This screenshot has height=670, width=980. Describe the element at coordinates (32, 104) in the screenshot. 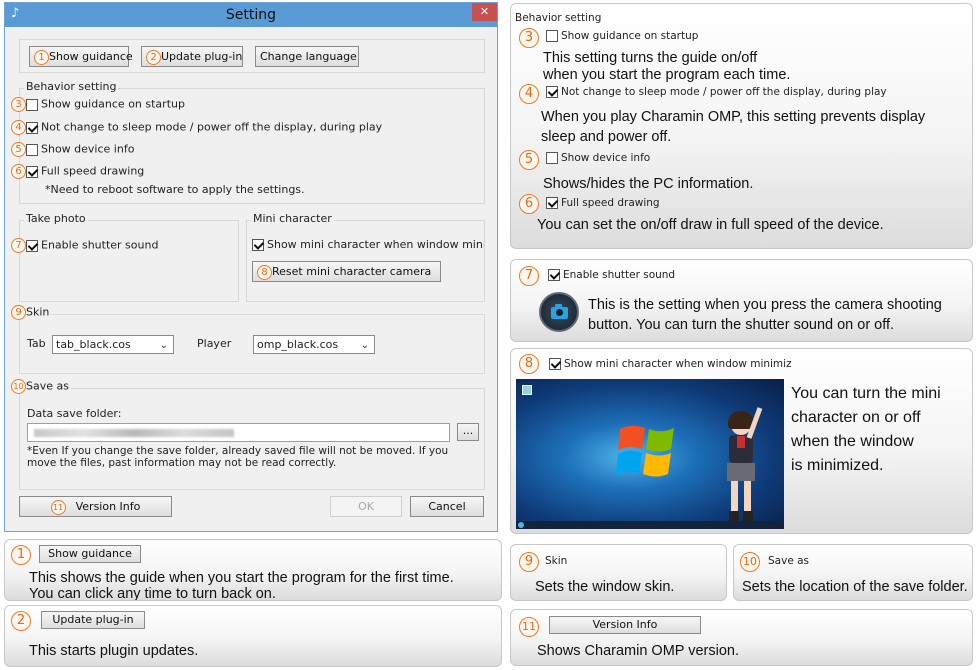

I see `guidance-startup-checkbox` at that location.